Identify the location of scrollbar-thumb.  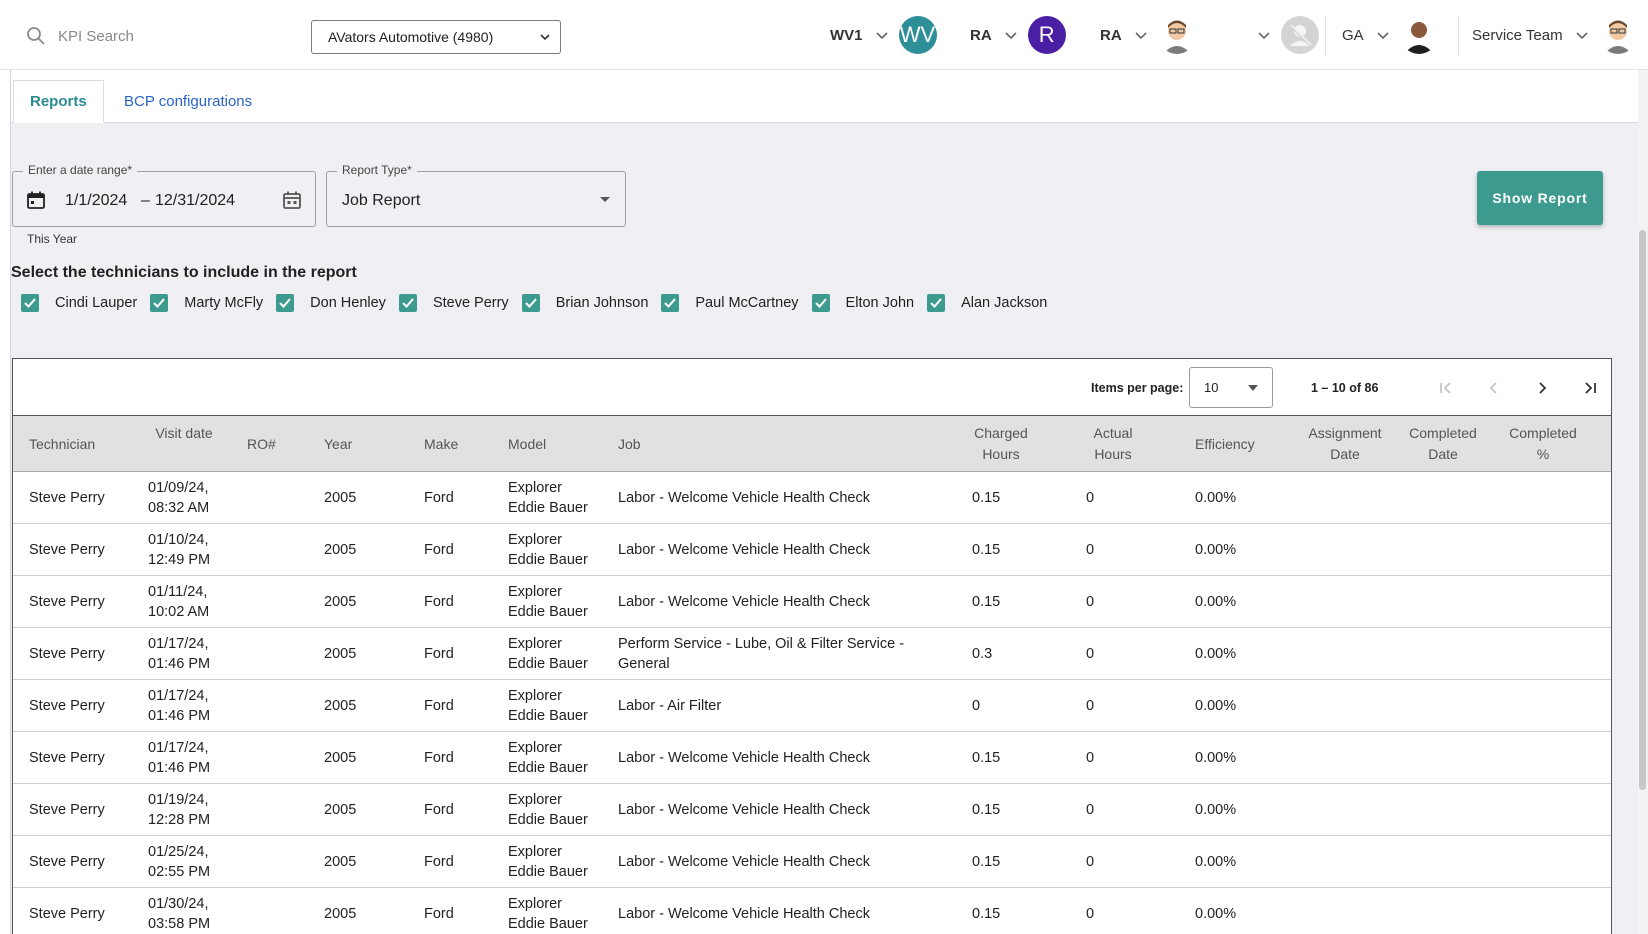
(1642, 510).